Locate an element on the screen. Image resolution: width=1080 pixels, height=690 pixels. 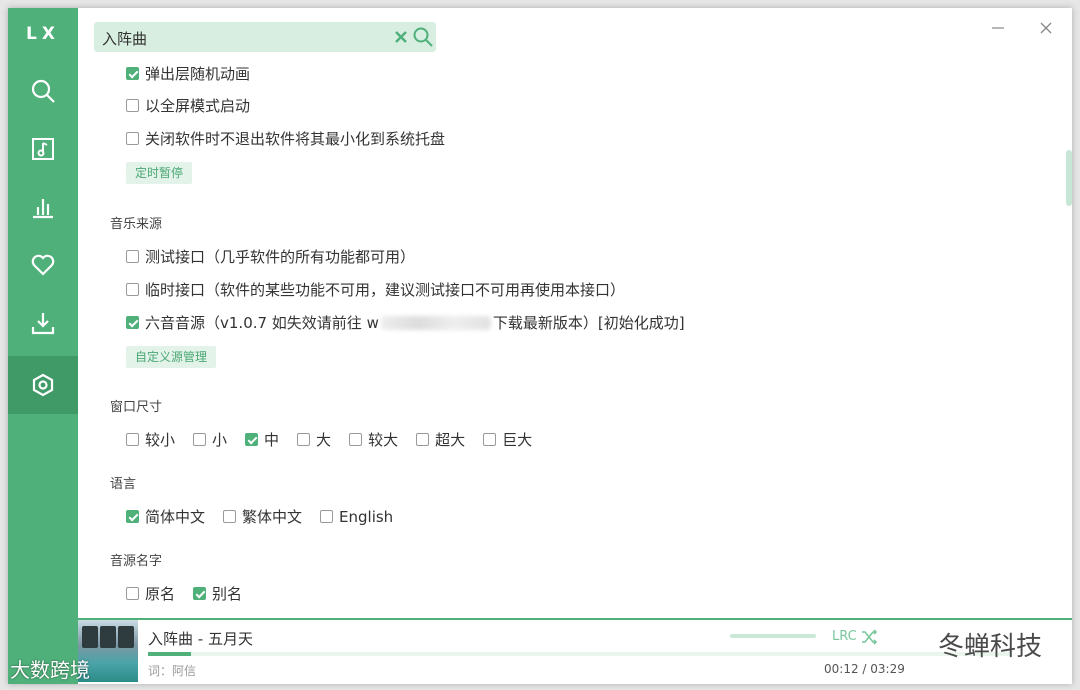
checkbox-label-suffix: 下载最新版本）[初始化成功] is located at coordinates (588, 323).